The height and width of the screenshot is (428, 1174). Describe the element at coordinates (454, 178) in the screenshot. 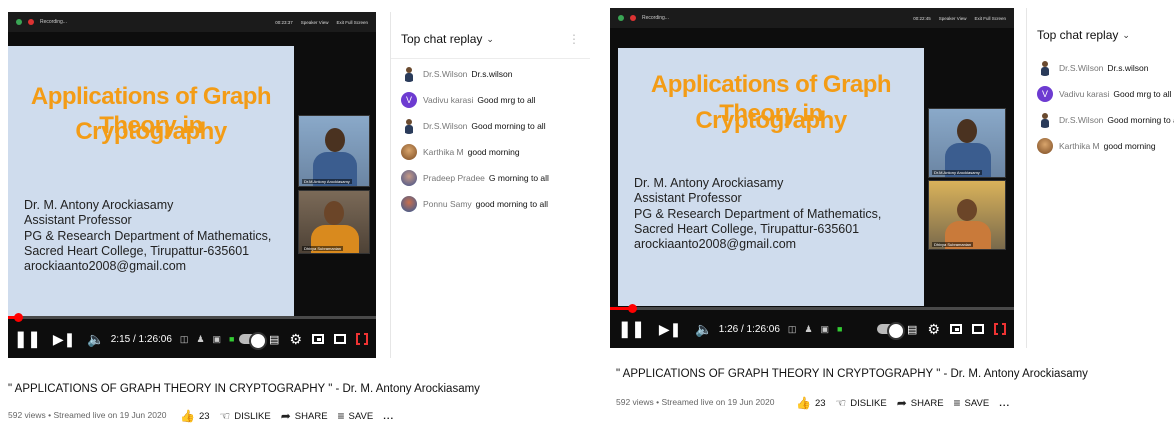

I see `chat-author: Pradeep Pradee` at that location.